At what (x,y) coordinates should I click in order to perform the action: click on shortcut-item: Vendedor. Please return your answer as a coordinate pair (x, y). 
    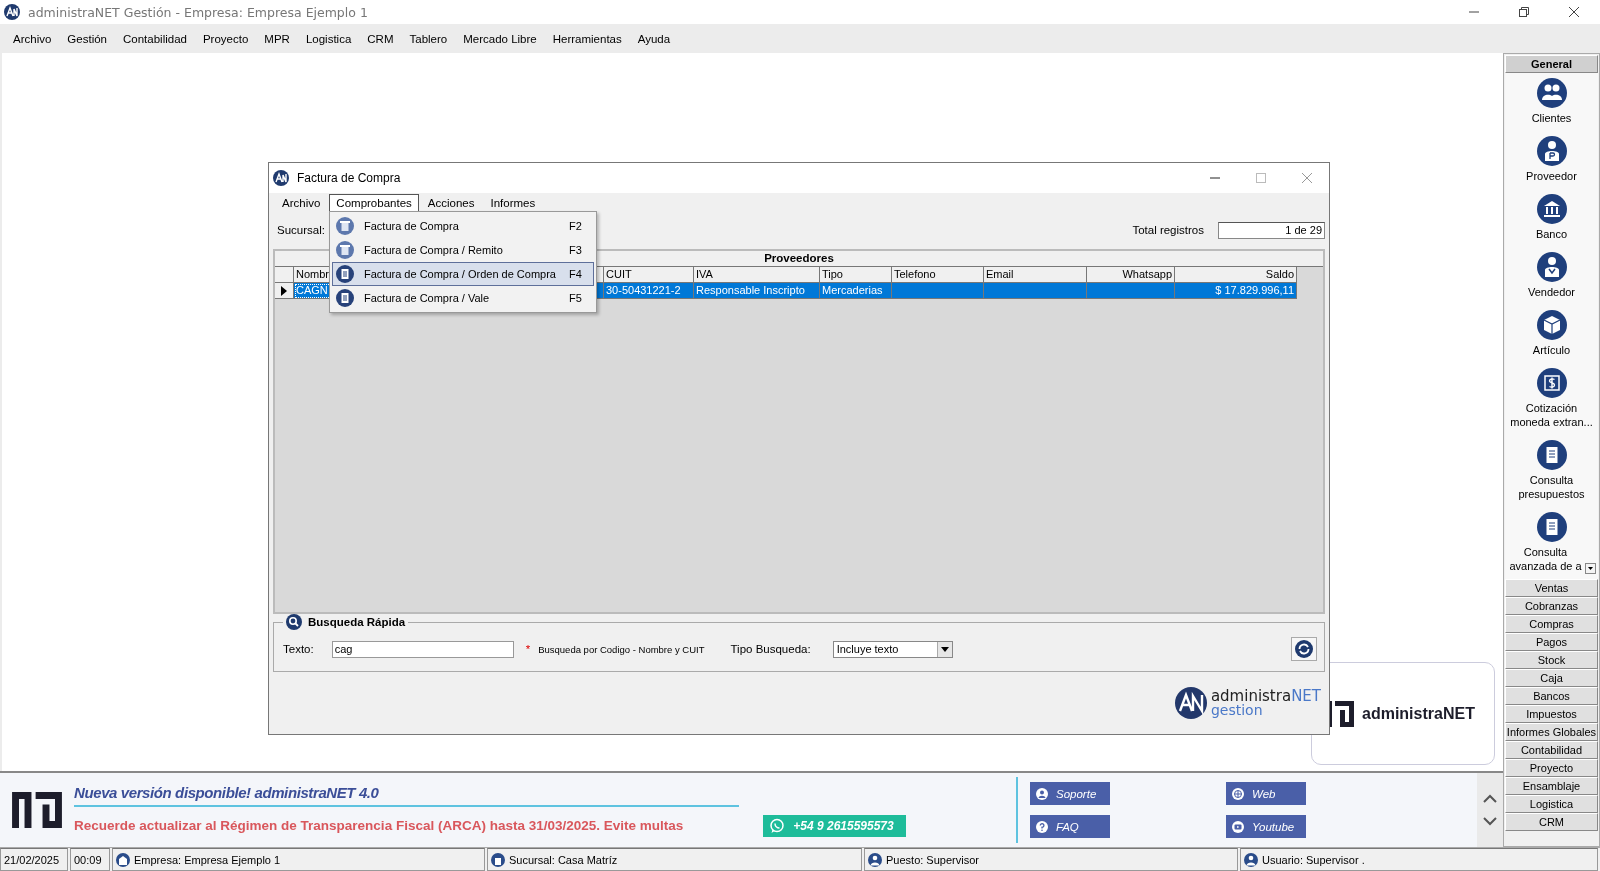
    Looking at the image, I should click on (1551, 276).